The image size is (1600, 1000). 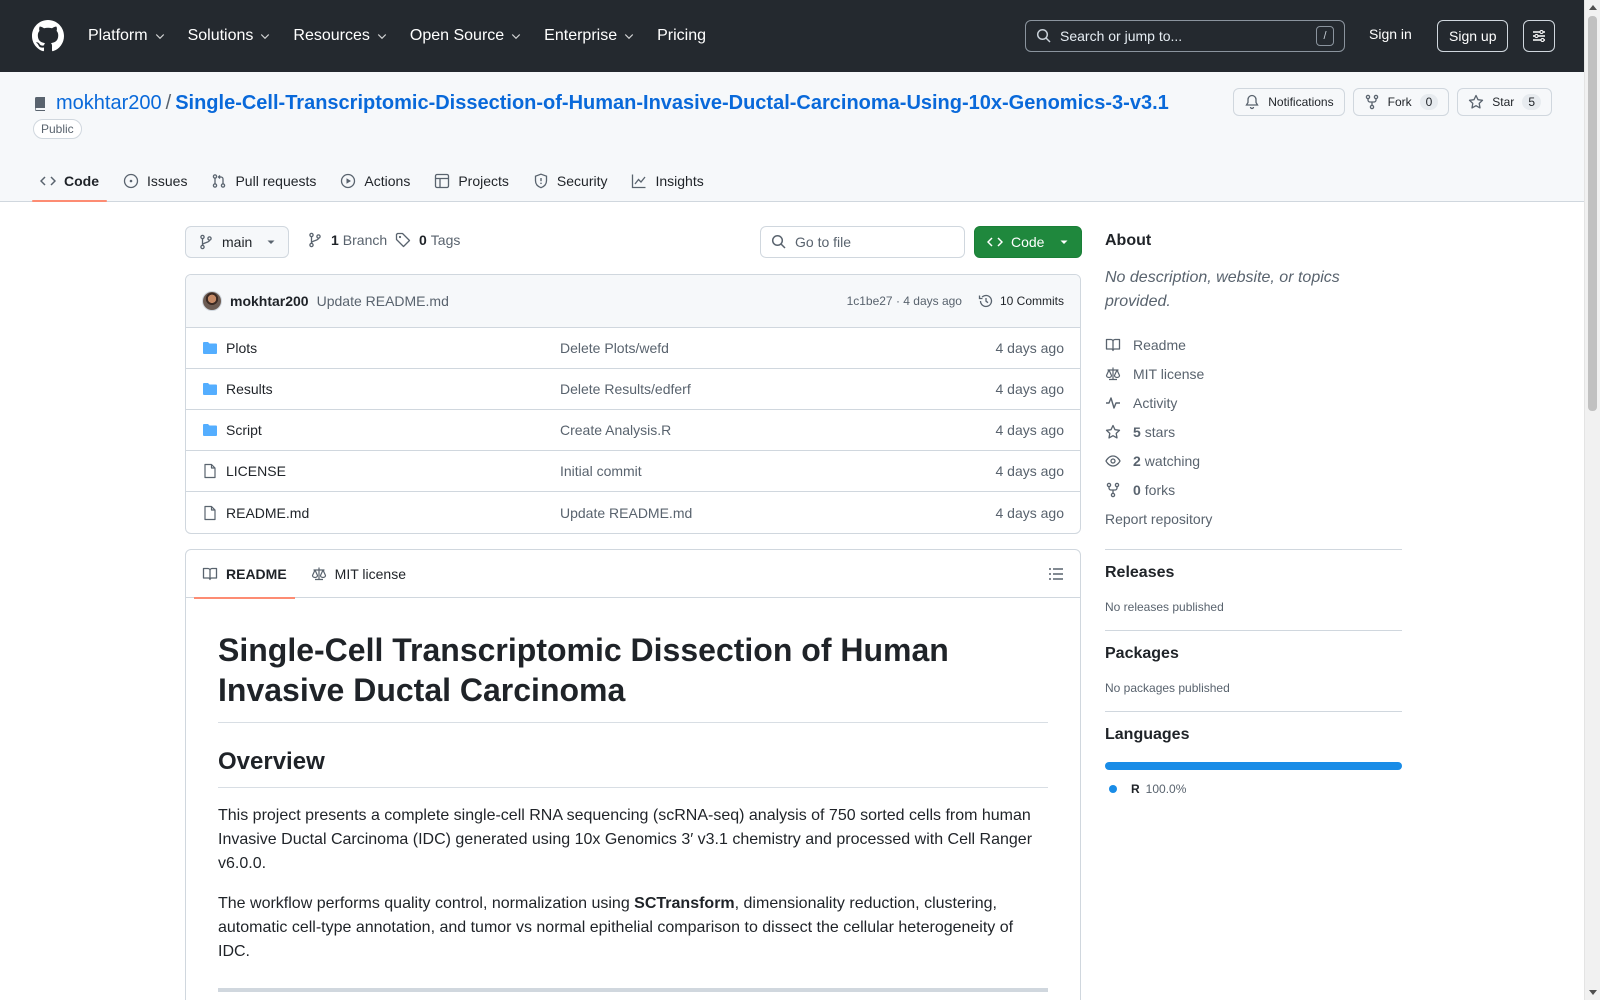 I want to click on file-name-link: Script, so click(x=244, y=430).